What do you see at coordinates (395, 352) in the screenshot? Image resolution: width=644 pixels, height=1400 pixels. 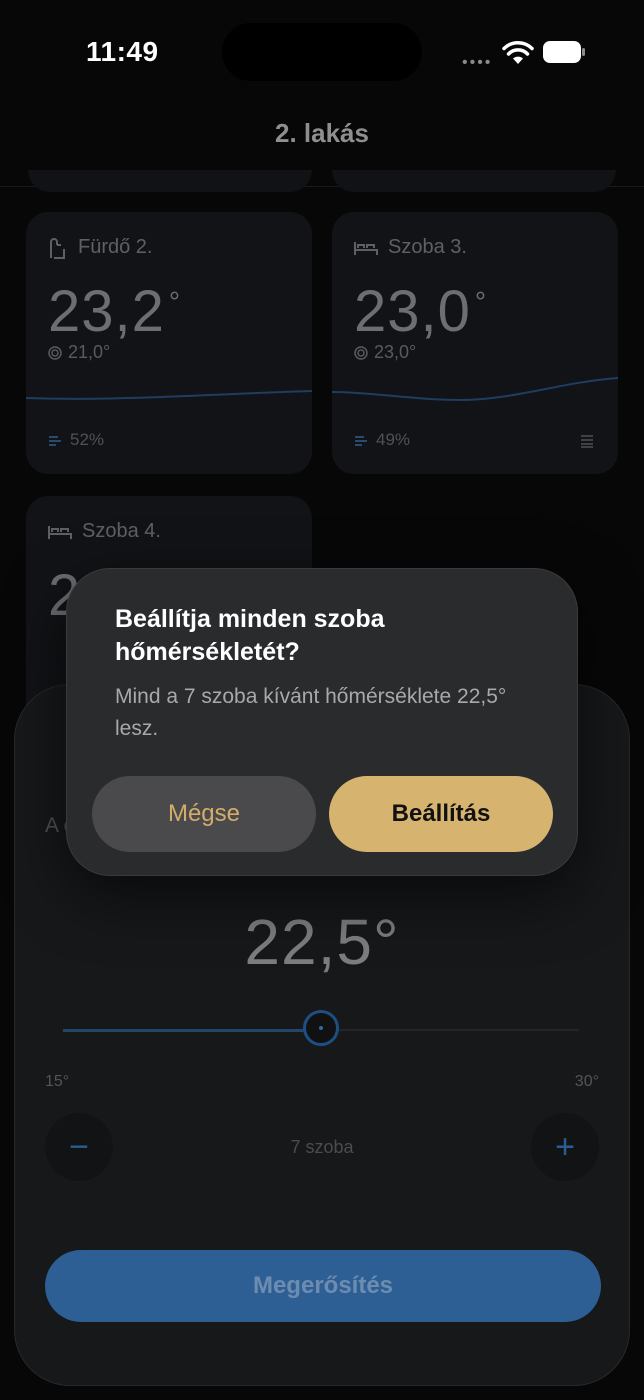 I see `room-target-temperature: 23,0°` at bounding box center [395, 352].